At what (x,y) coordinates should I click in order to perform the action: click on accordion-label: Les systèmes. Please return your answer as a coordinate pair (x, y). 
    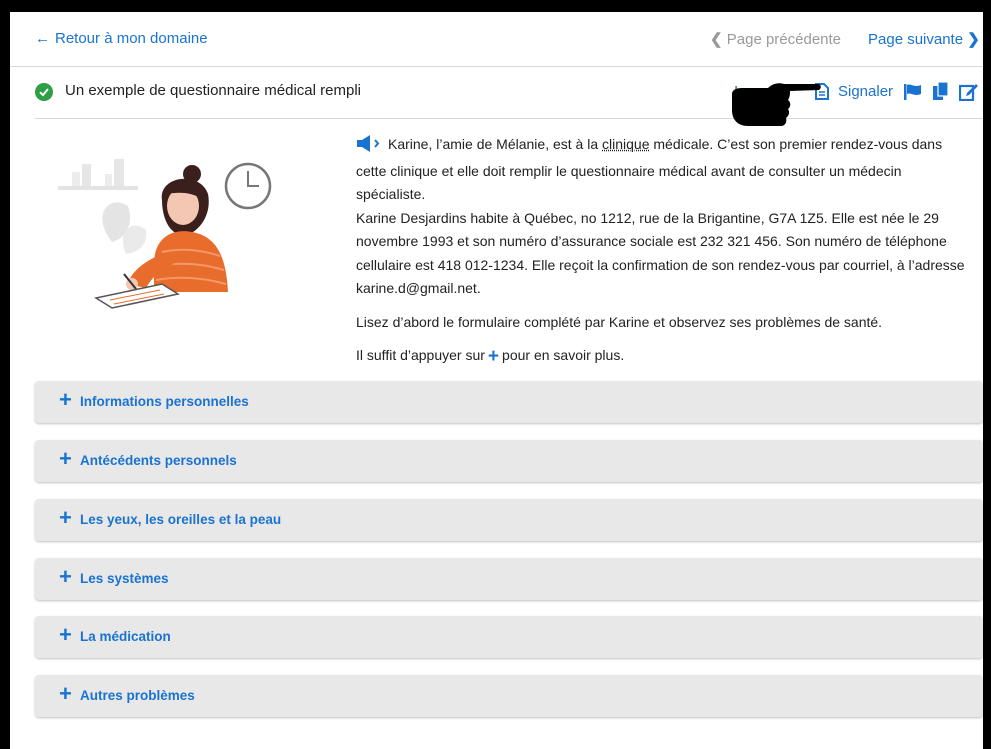
    Looking at the image, I should click on (124, 578).